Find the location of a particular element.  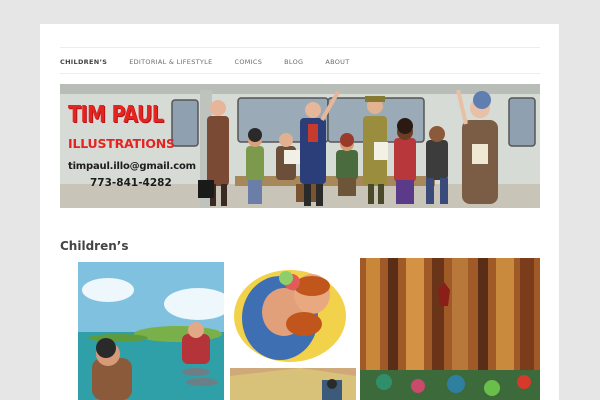

nav-item-blog: Blog is located at coordinates (293, 62).